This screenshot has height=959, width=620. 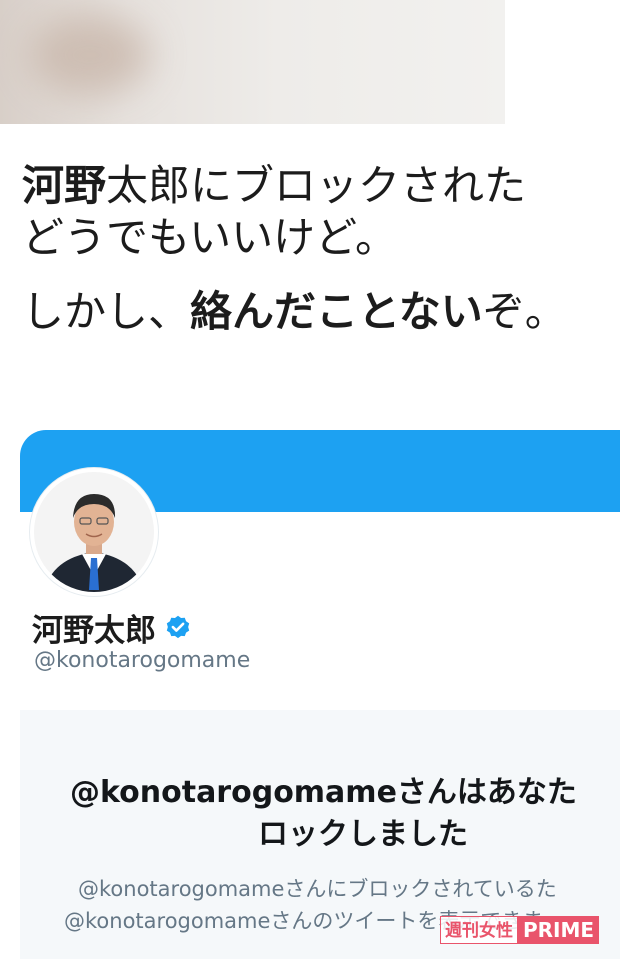 What do you see at coordinates (178, 626) in the screenshot?
I see `verified-badge-icon` at bounding box center [178, 626].